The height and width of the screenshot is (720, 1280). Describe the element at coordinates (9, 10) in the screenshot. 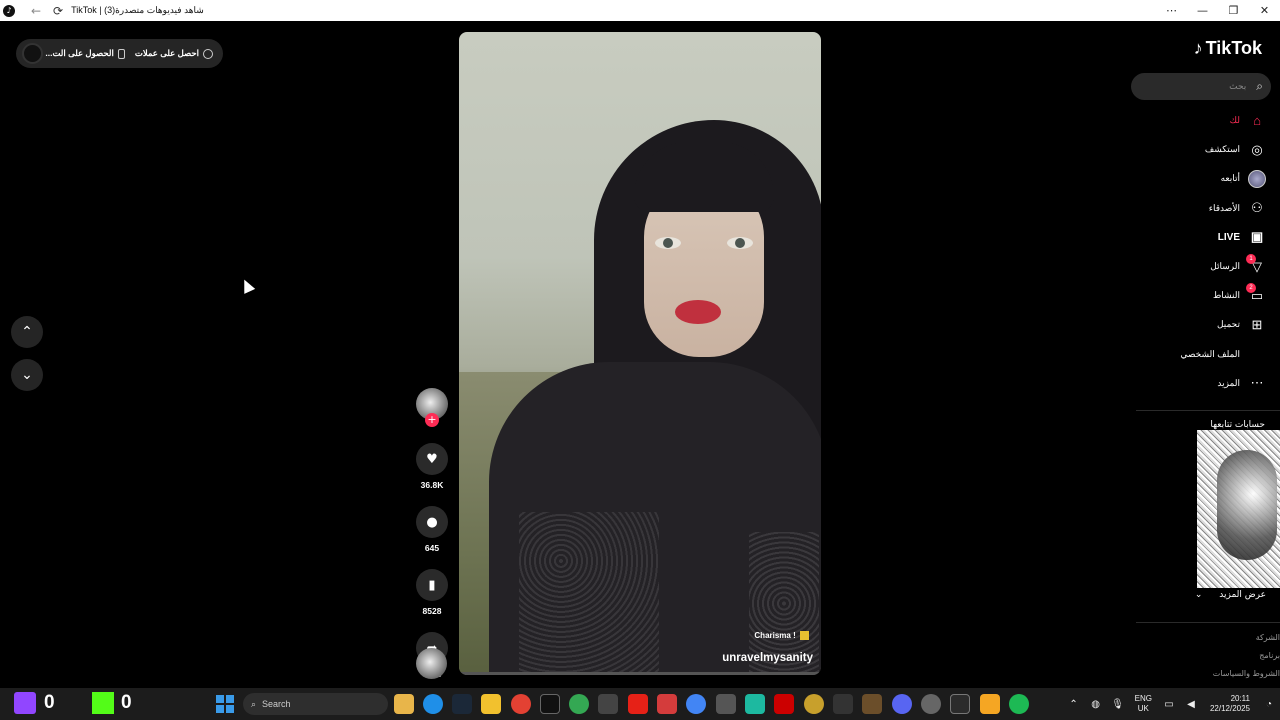

I see `tiktok-app-icon: ♪` at that location.